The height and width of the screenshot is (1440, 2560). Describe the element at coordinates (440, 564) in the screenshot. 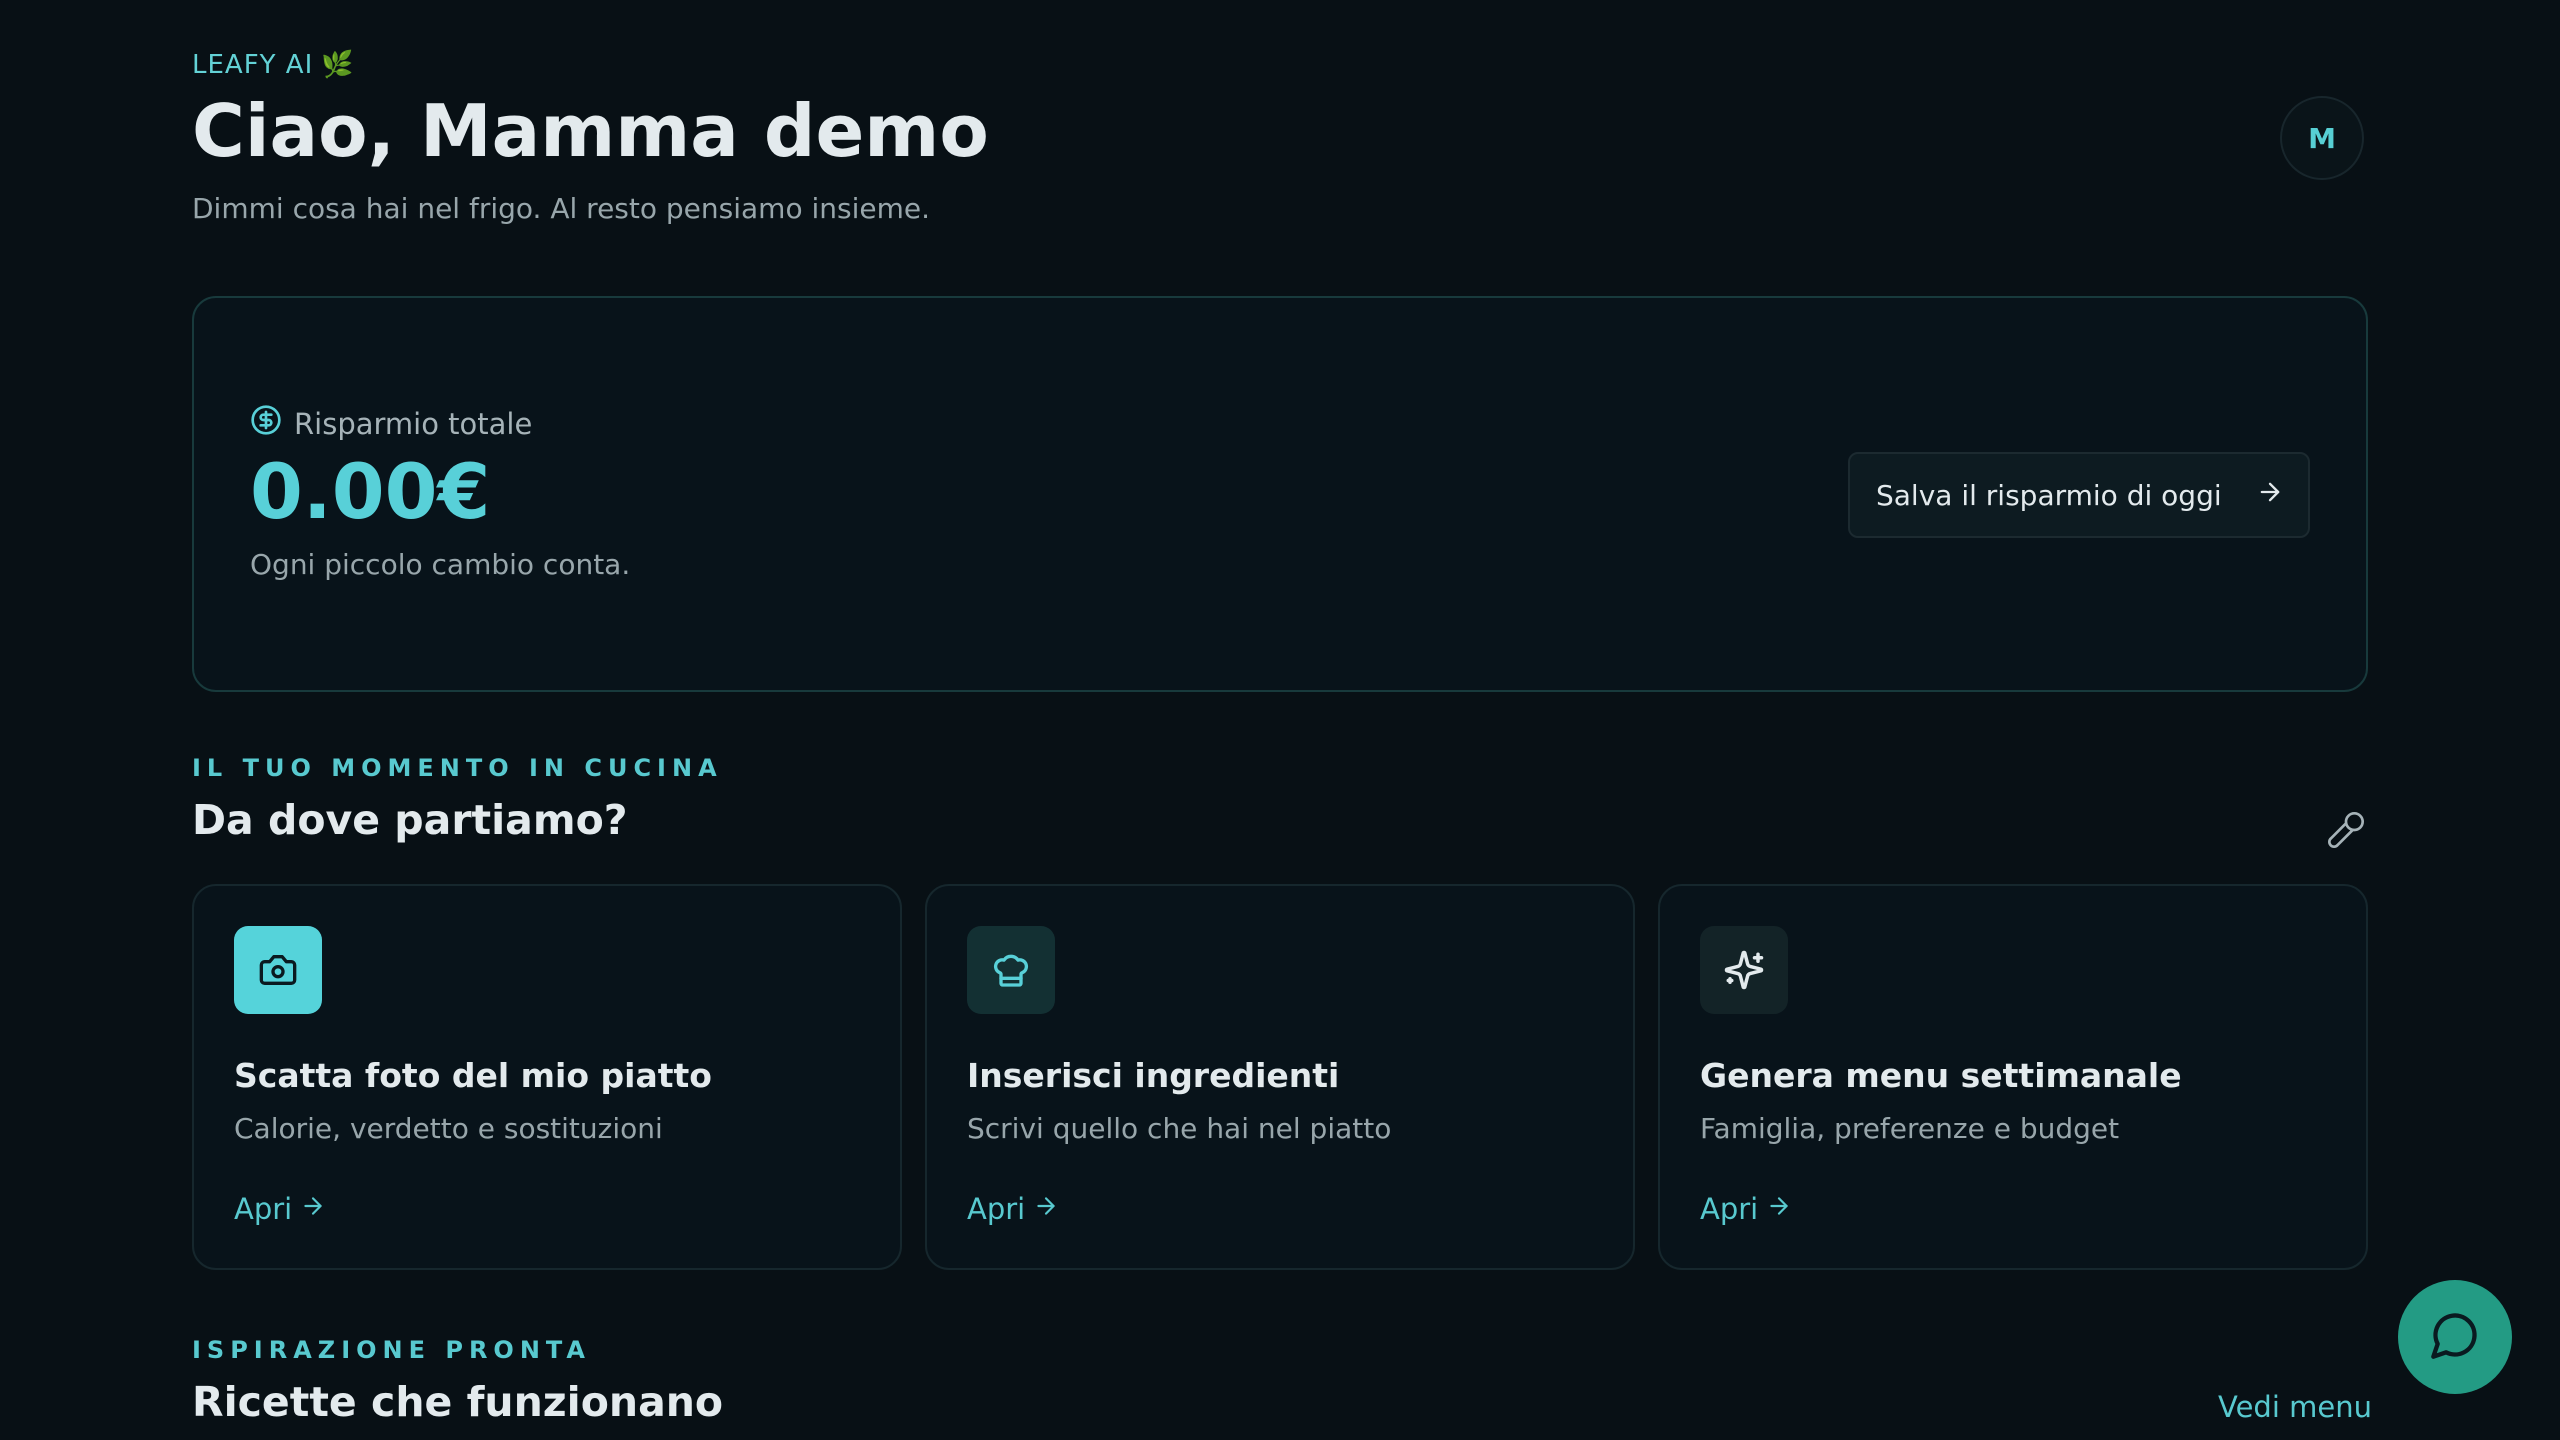

I see `savings-note: Ogni piccolo cambio conta.` at that location.